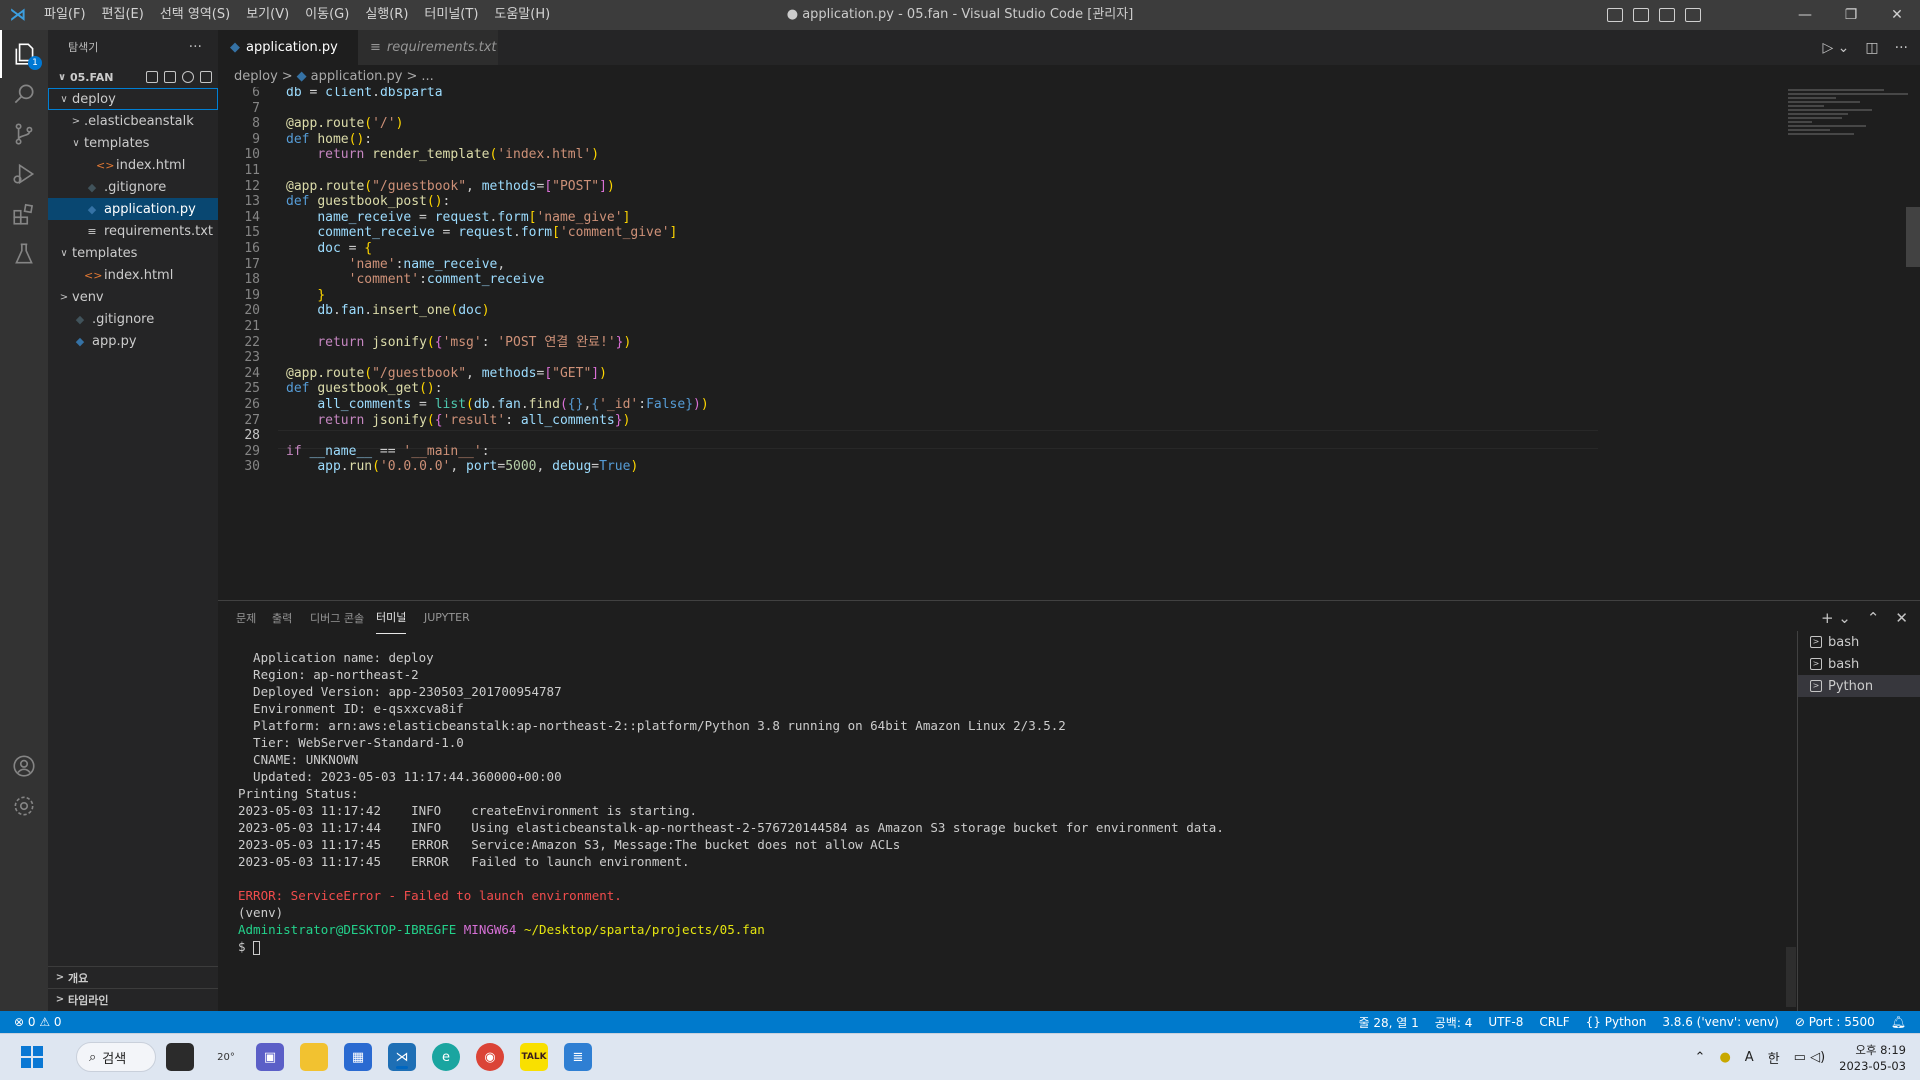 This screenshot has height=1080, width=1920. Describe the element at coordinates (446, 1057) in the screenshot. I see `edge-browser-icon: e` at that location.